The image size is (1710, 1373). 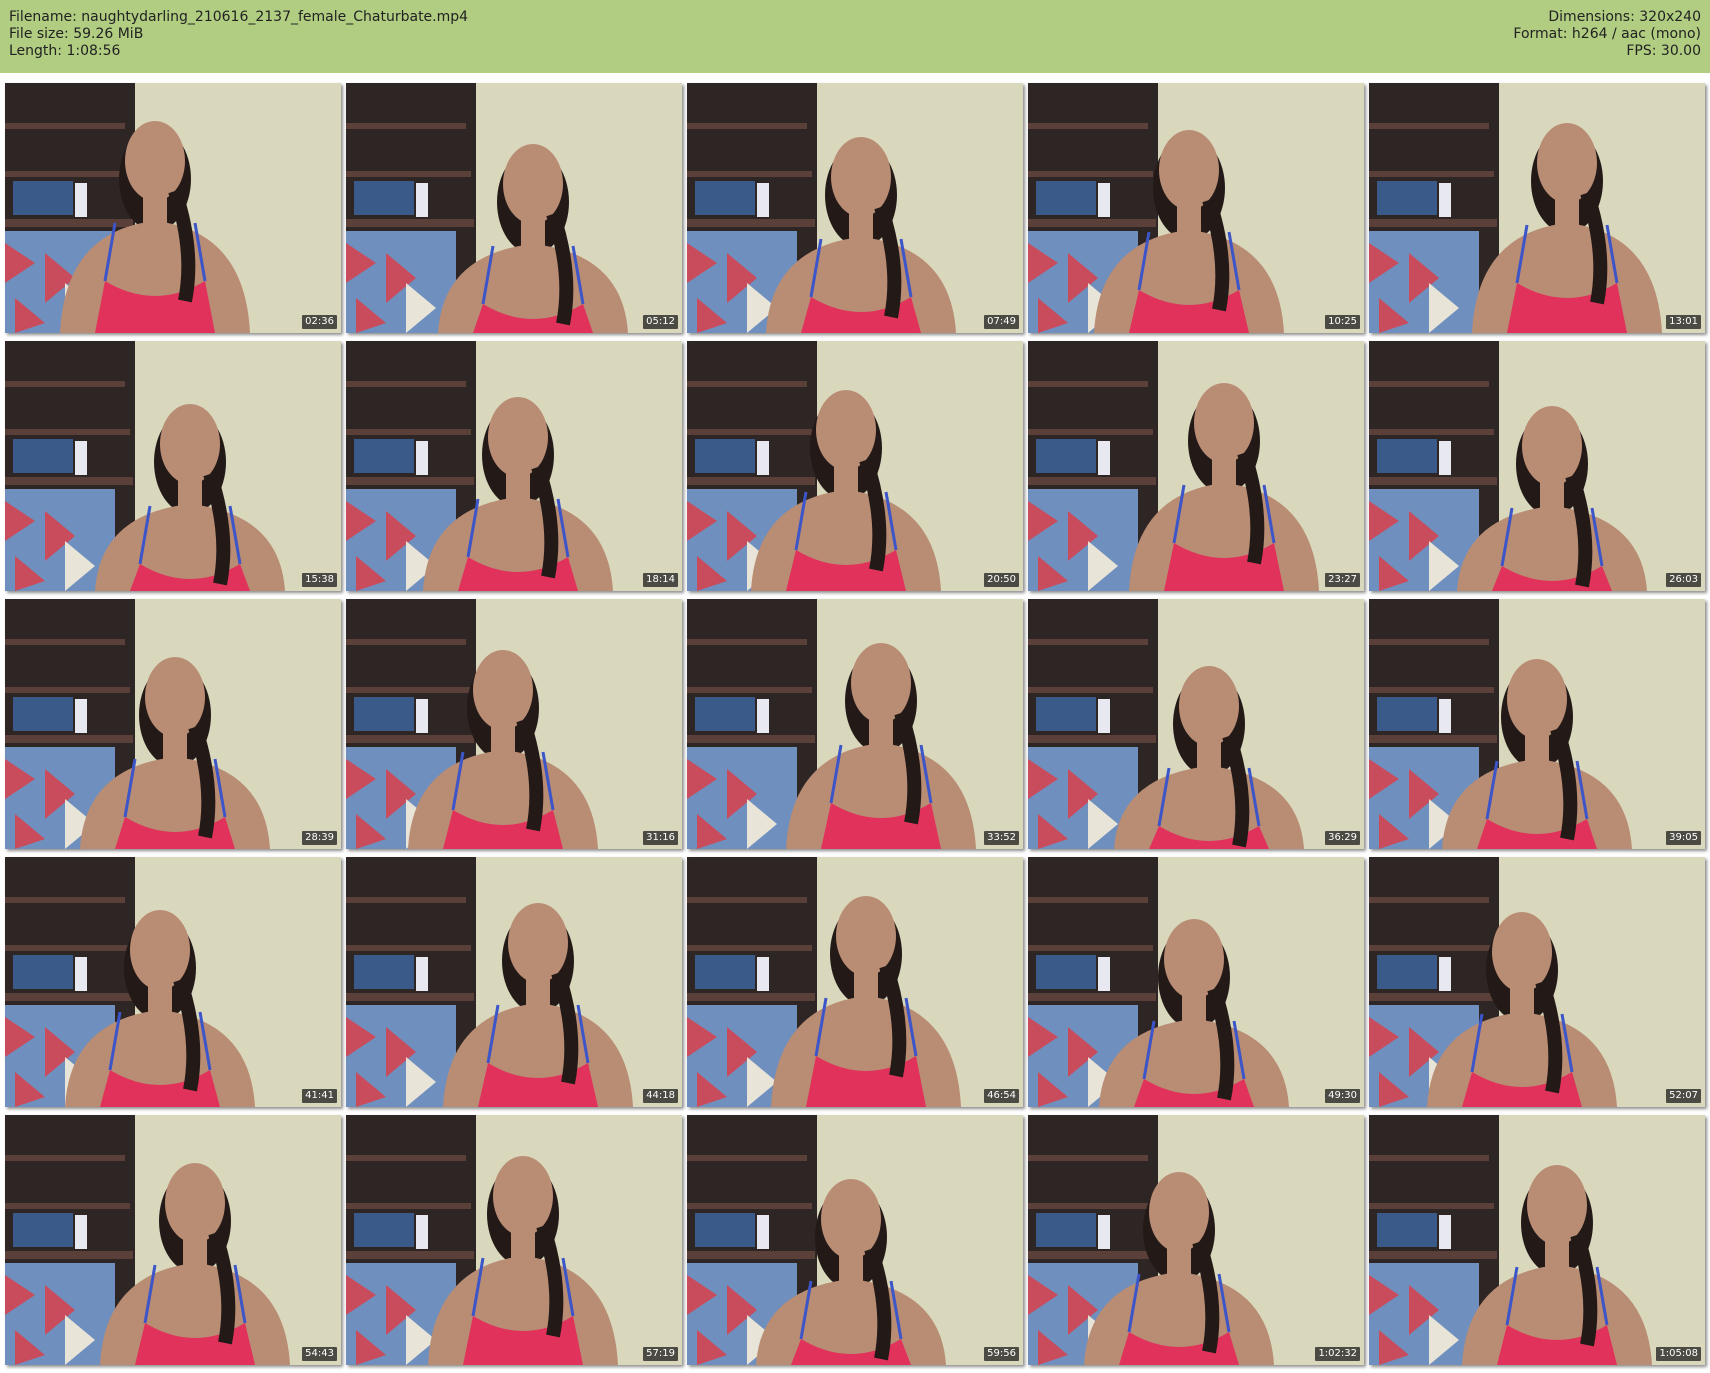 I want to click on video-thumbnail: 54:43, so click(x=173, y=1240).